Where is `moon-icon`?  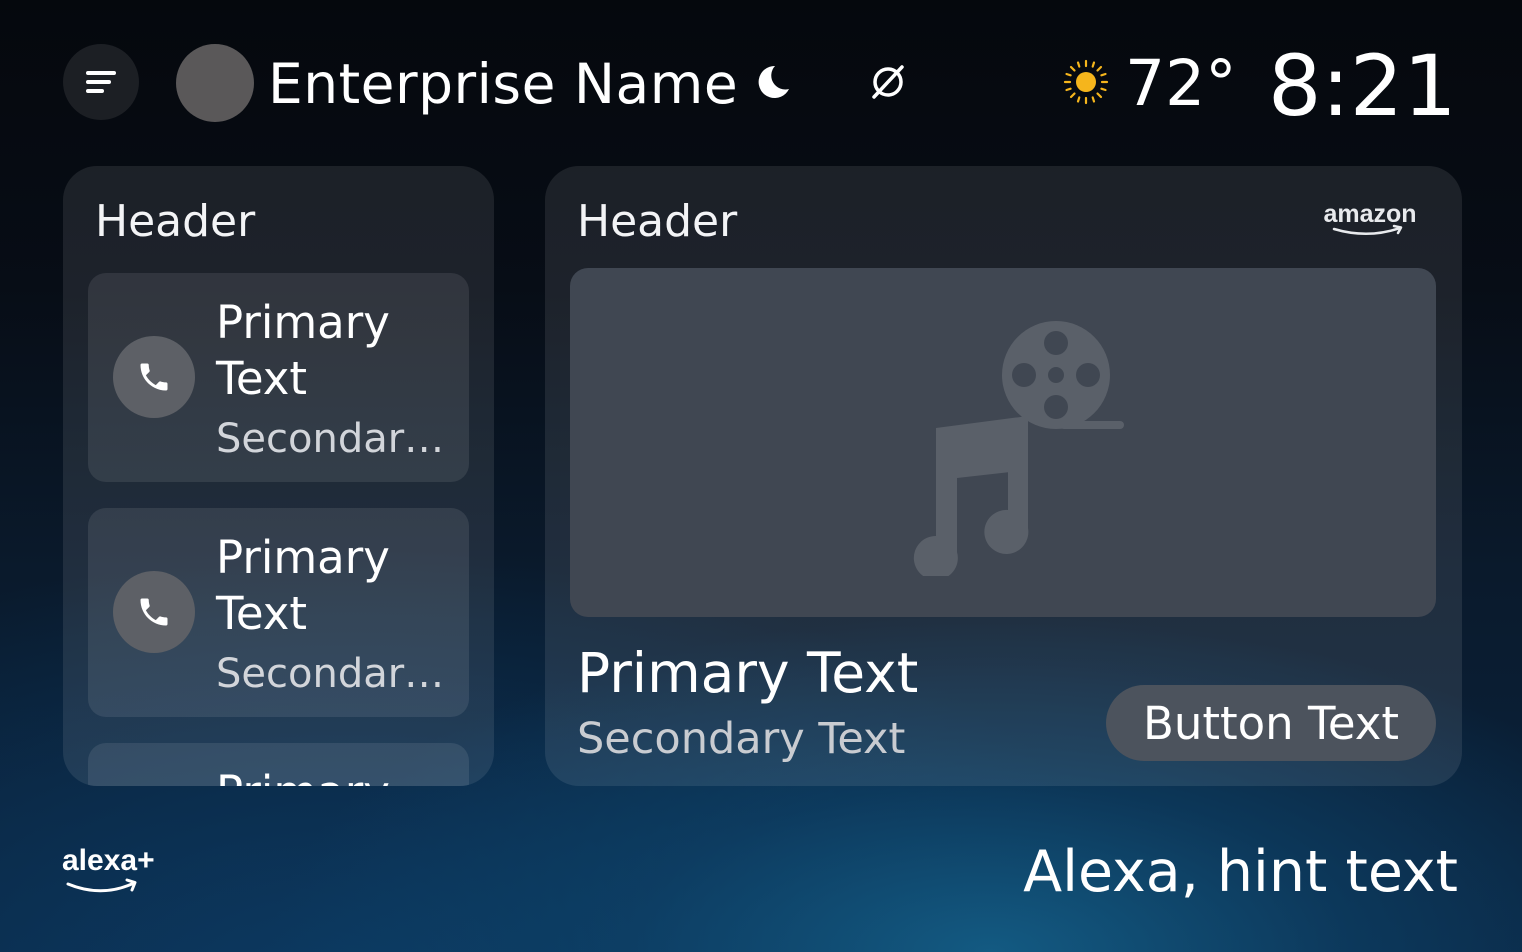 moon-icon is located at coordinates (773, 81).